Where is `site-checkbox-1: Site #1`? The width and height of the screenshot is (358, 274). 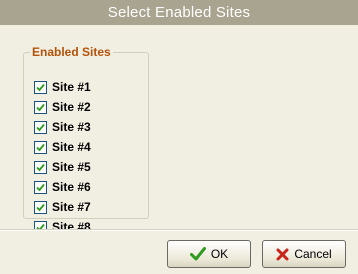
site-checkbox-1: Site #1 is located at coordinates (62, 87).